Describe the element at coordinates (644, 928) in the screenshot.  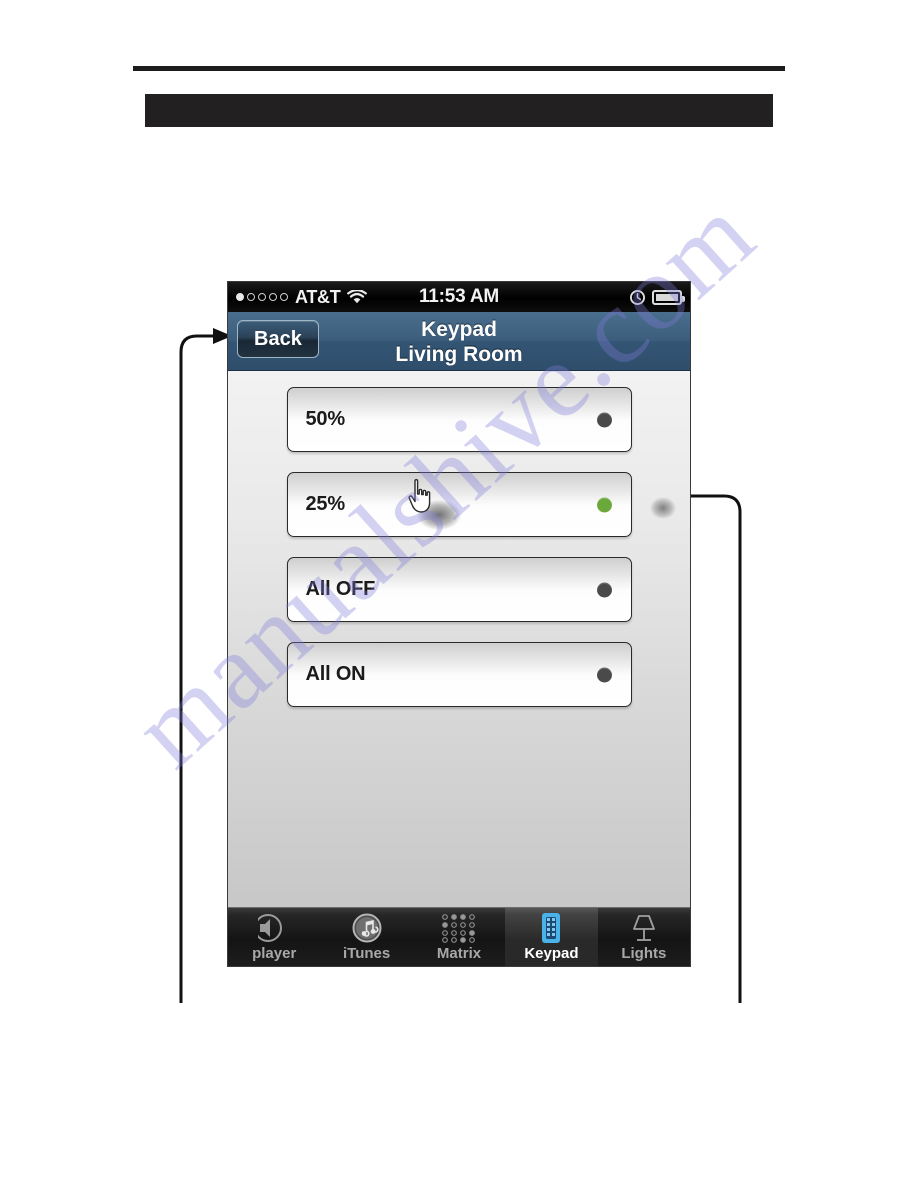
I see `lamp-icon` at that location.